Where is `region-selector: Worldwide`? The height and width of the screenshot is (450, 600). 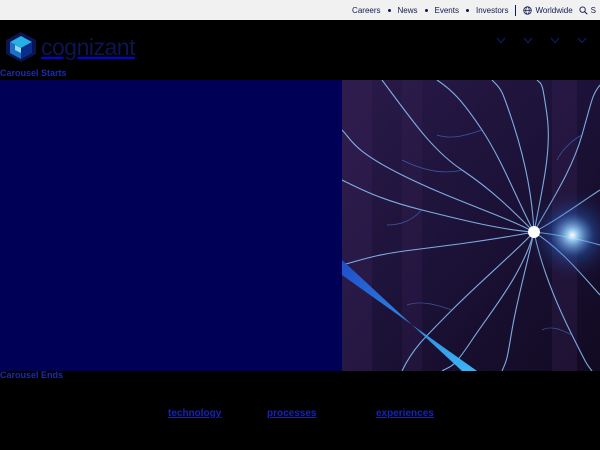 region-selector: Worldwide is located at coordinates (548, 10).